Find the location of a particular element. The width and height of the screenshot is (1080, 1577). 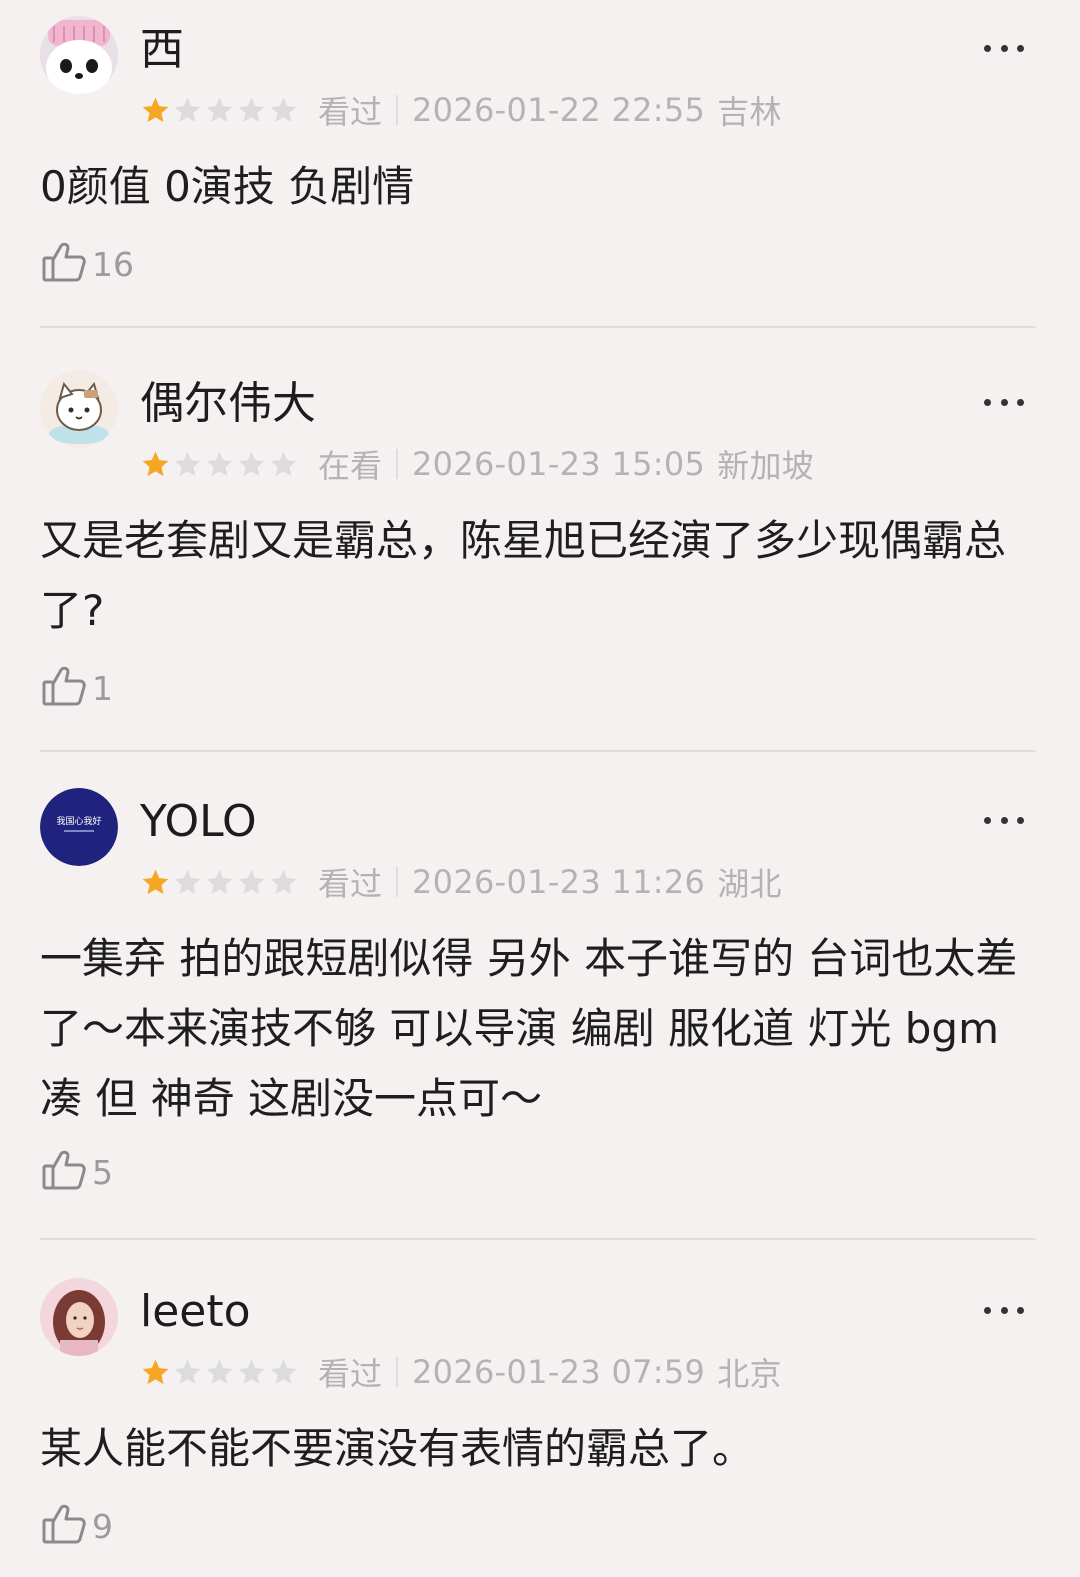

like-count: 5 is located at coordinates (102, 1172).